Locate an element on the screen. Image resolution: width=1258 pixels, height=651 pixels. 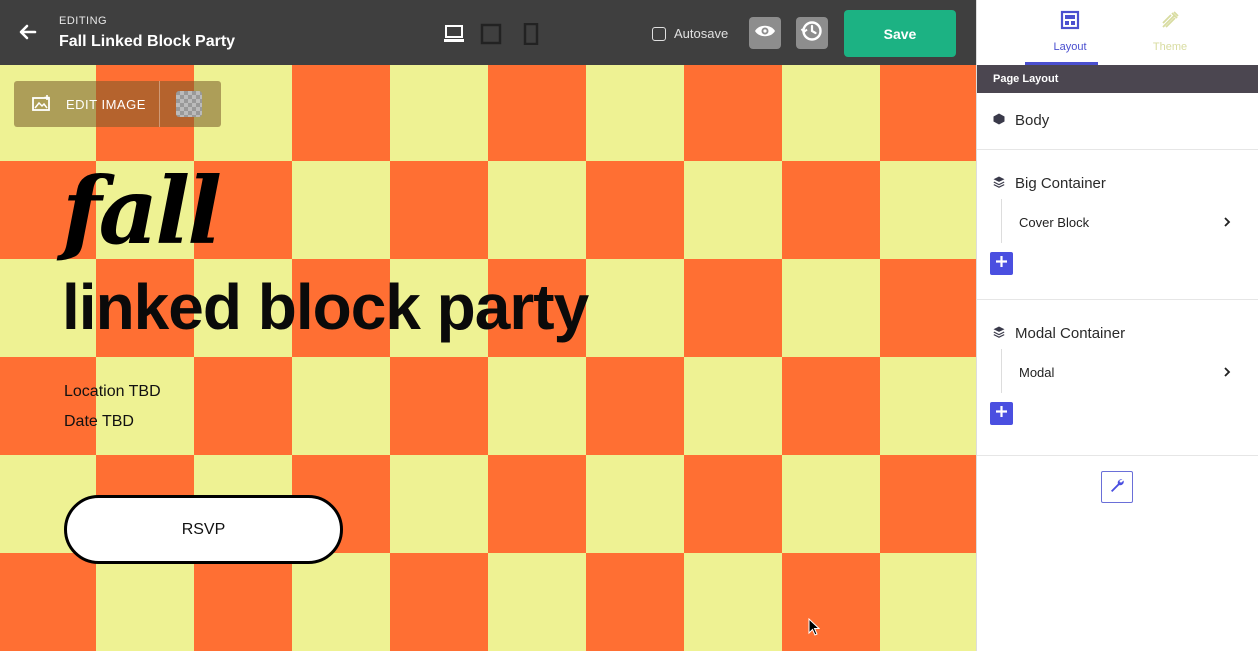
tablet-view-icon is located at coordinates (491, 34).